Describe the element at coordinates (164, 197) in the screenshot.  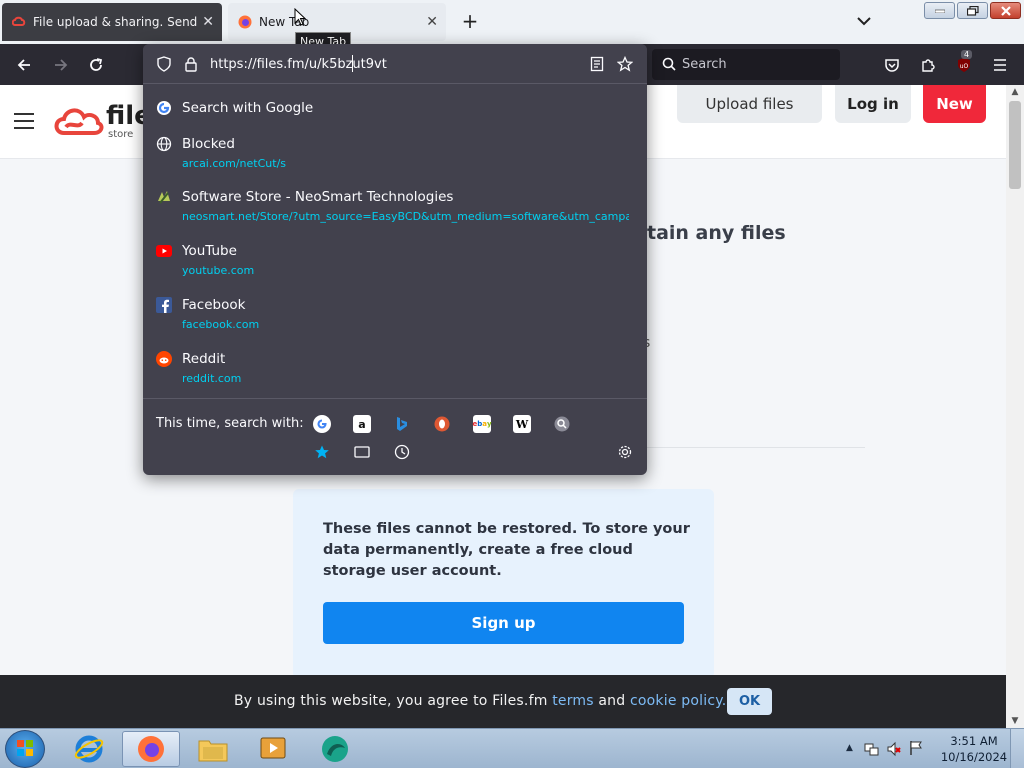
I see `neosmart-icon` at that location.